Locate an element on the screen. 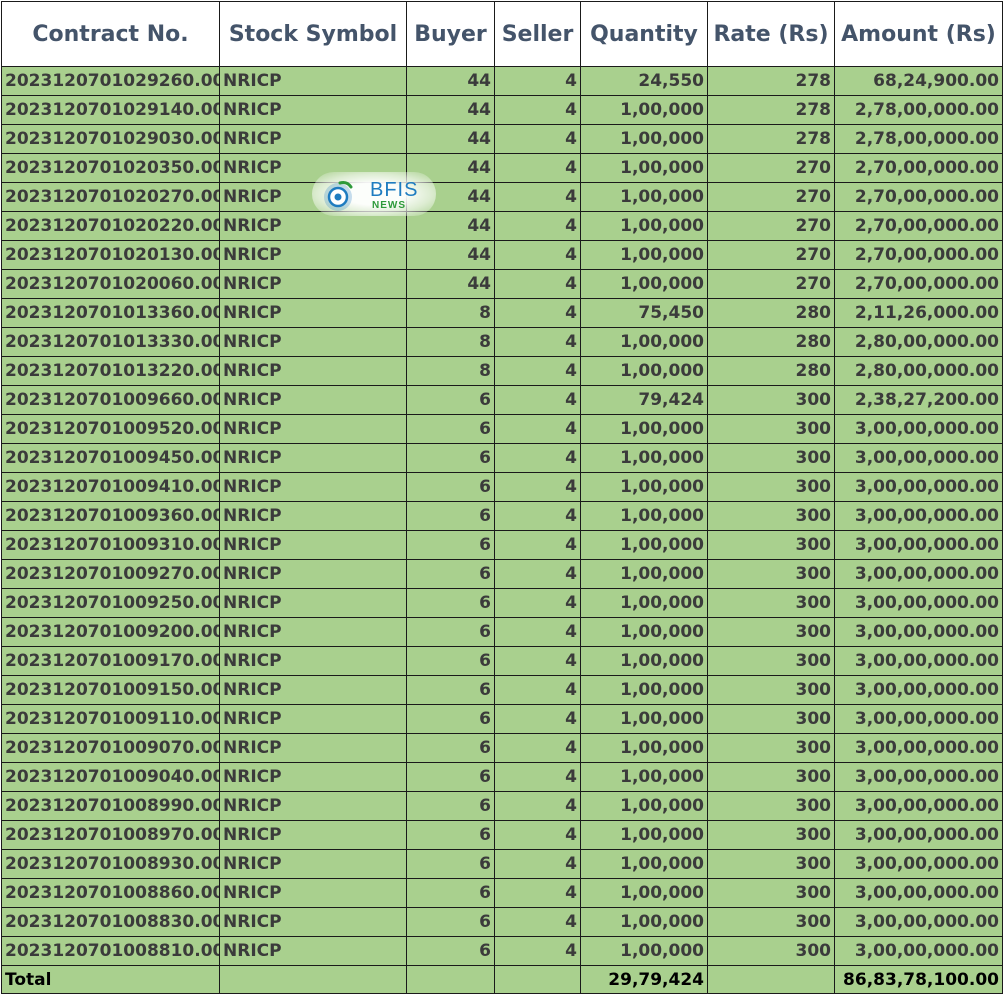 The image size is (1003, 995). cell-contract-no: 2023120701020270.00 is located at coordinates (110, 197).